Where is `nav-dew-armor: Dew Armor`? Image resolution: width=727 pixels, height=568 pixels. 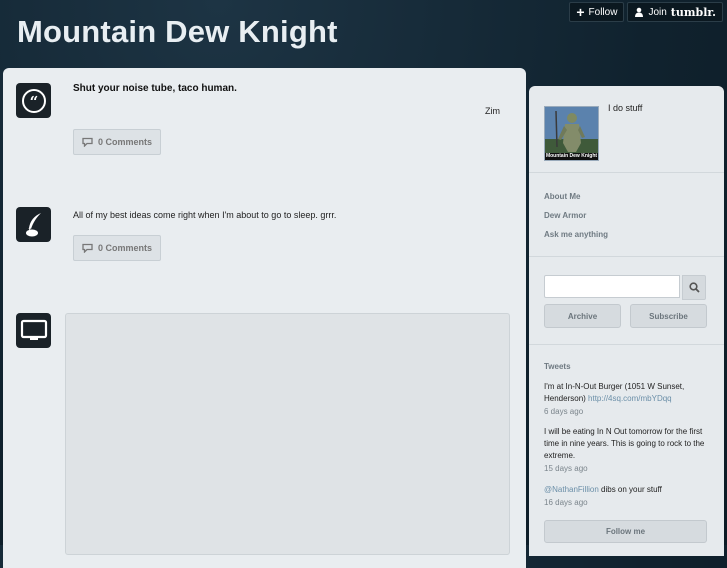
nav-dew-armor: Dew Armor is located at coordinates (565, 215).